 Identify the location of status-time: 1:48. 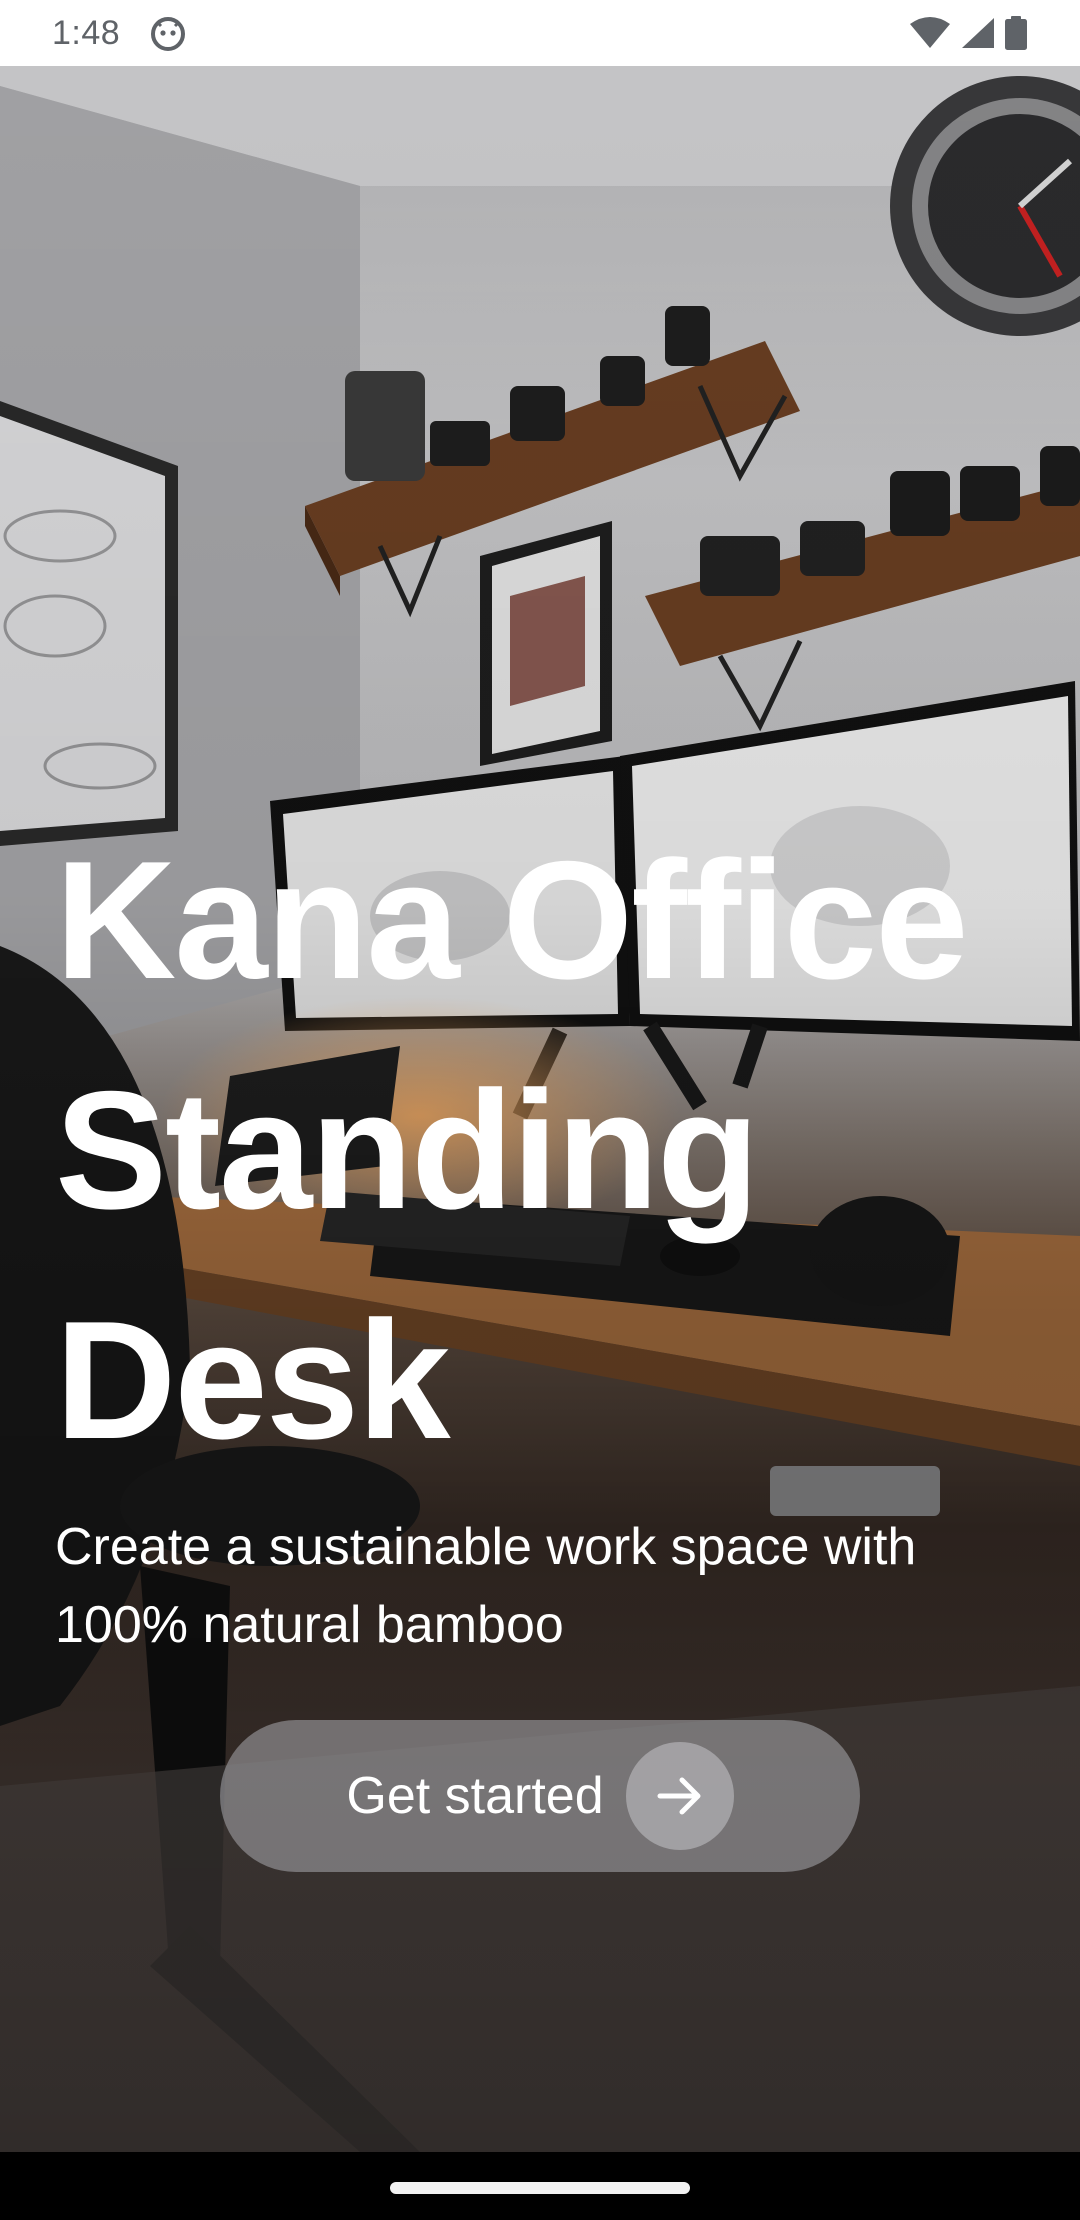
(86, 32).